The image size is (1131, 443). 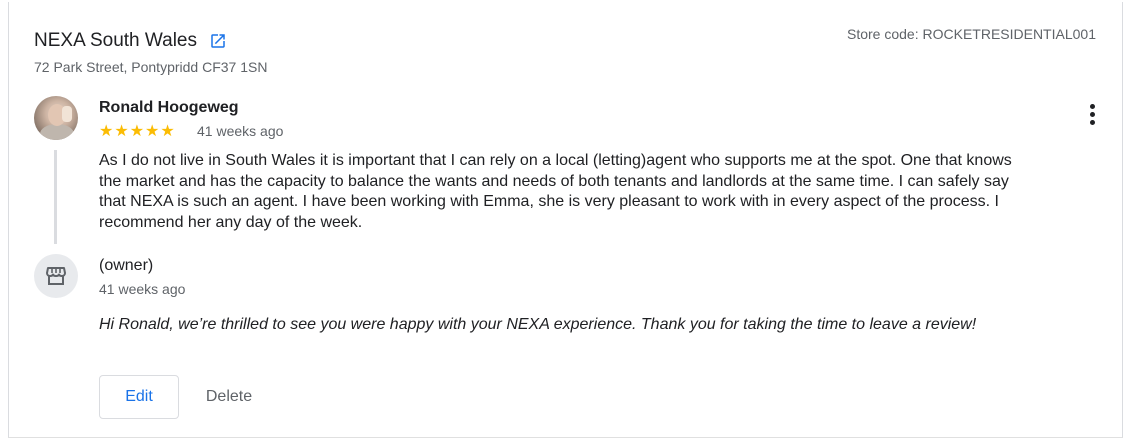 What do you see at coordinates (126, 265) in the screenshot?
I see `reply-author: (owner)` at bounding box center [126, 265].